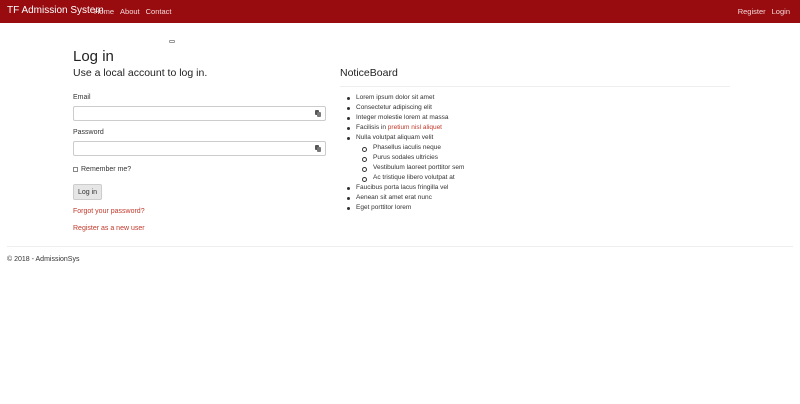  Describe the element at coordinates (444, 158) in the screenshot. I see `sub-list-item: Purus sodales ultricies` at that location.